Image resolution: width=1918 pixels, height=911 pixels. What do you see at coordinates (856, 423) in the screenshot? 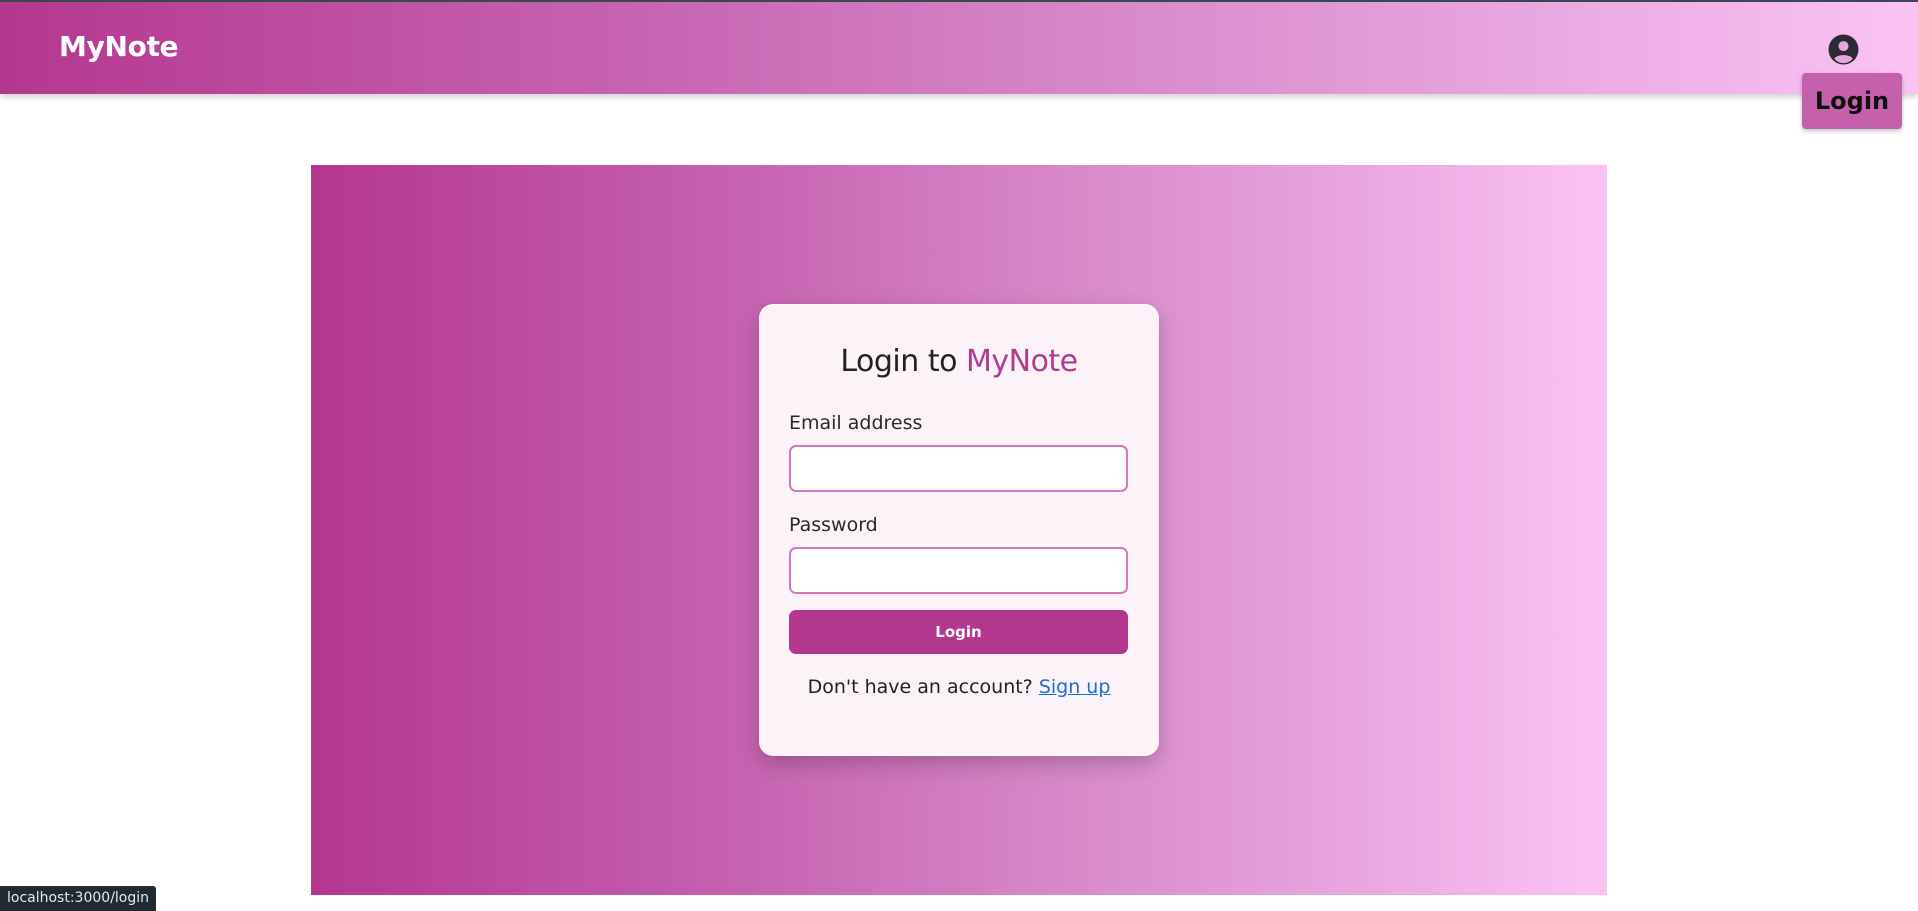
I see `email-label: Email address` at bounding box center [856, 423].